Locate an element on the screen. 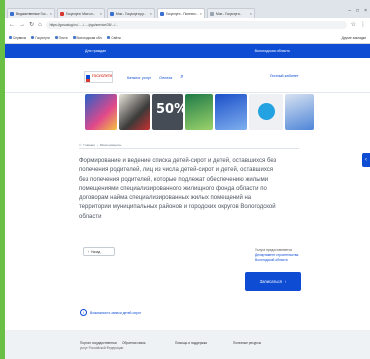  portal-top-bar: Для граждан Вологодская область is located at coordinates (187, 51).